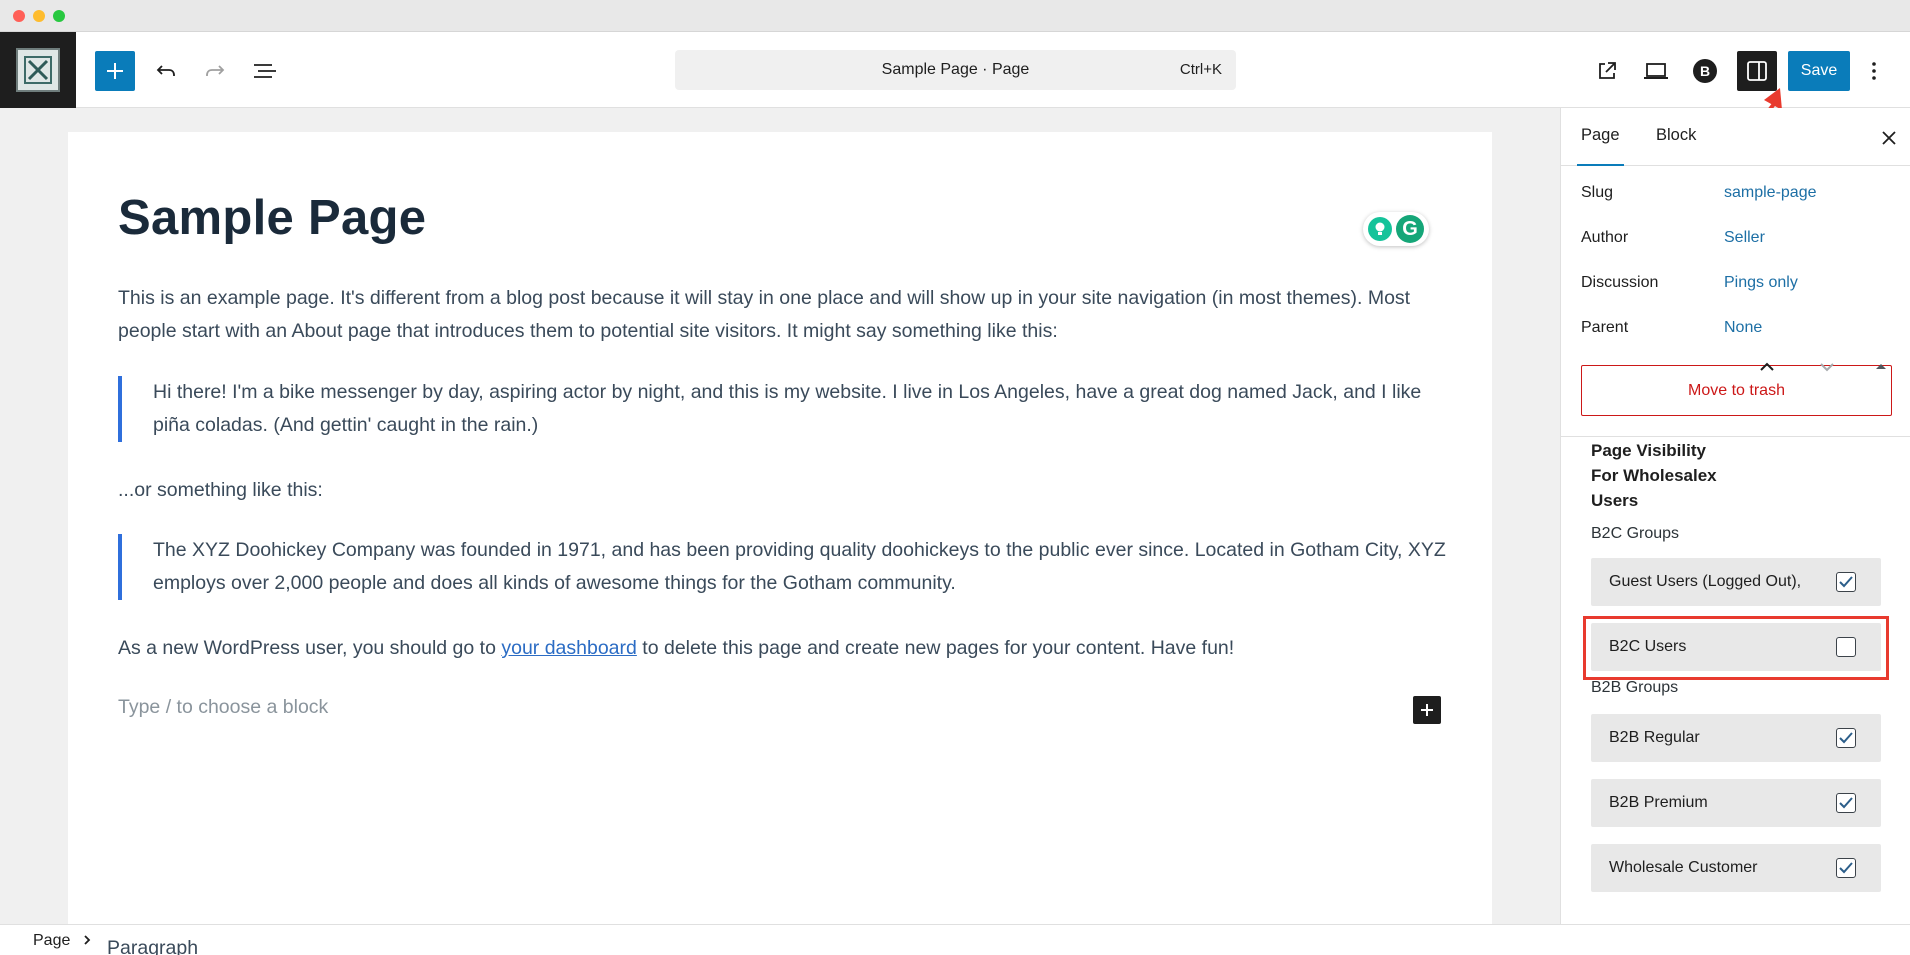 Image resolution: width=1910 pixels, height=955 pixels. Describe the element at coordinates (1705, 581) in the screenshot. I see `option-label: Guest Users (Logged Out),` at that location.